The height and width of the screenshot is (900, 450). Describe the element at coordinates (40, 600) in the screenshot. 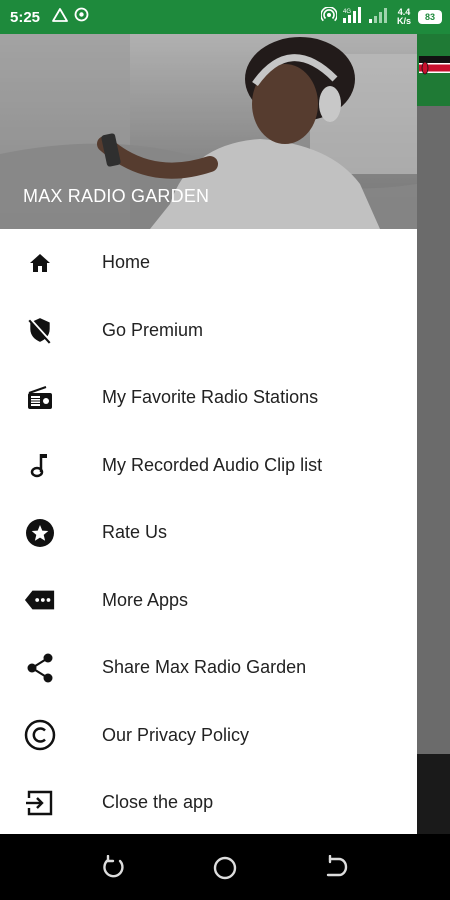

I see `more-tag-icon` at that location.